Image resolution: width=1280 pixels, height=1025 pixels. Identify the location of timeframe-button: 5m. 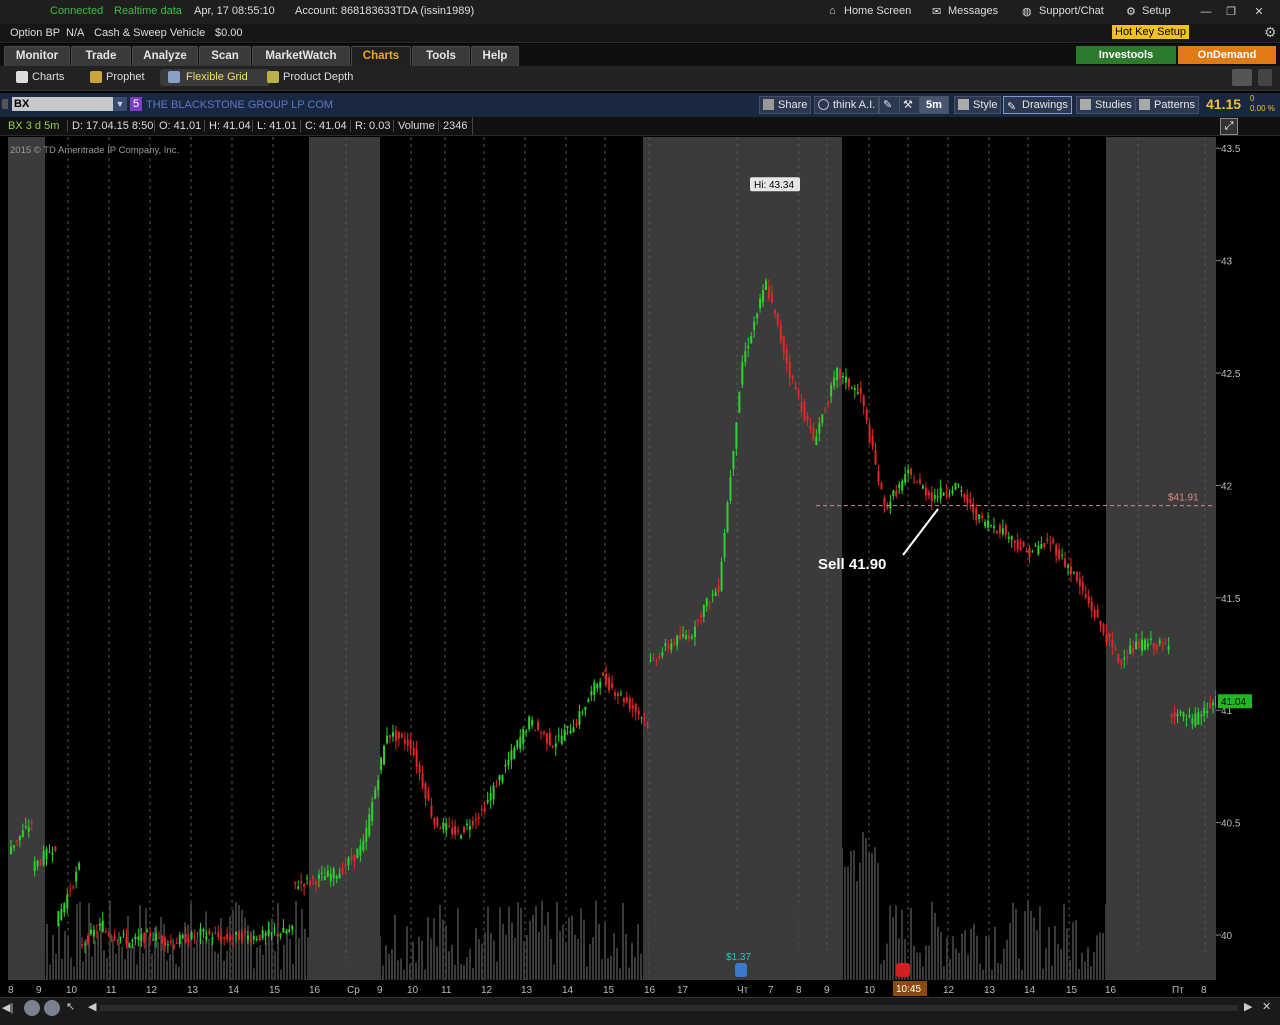
(934, 105).